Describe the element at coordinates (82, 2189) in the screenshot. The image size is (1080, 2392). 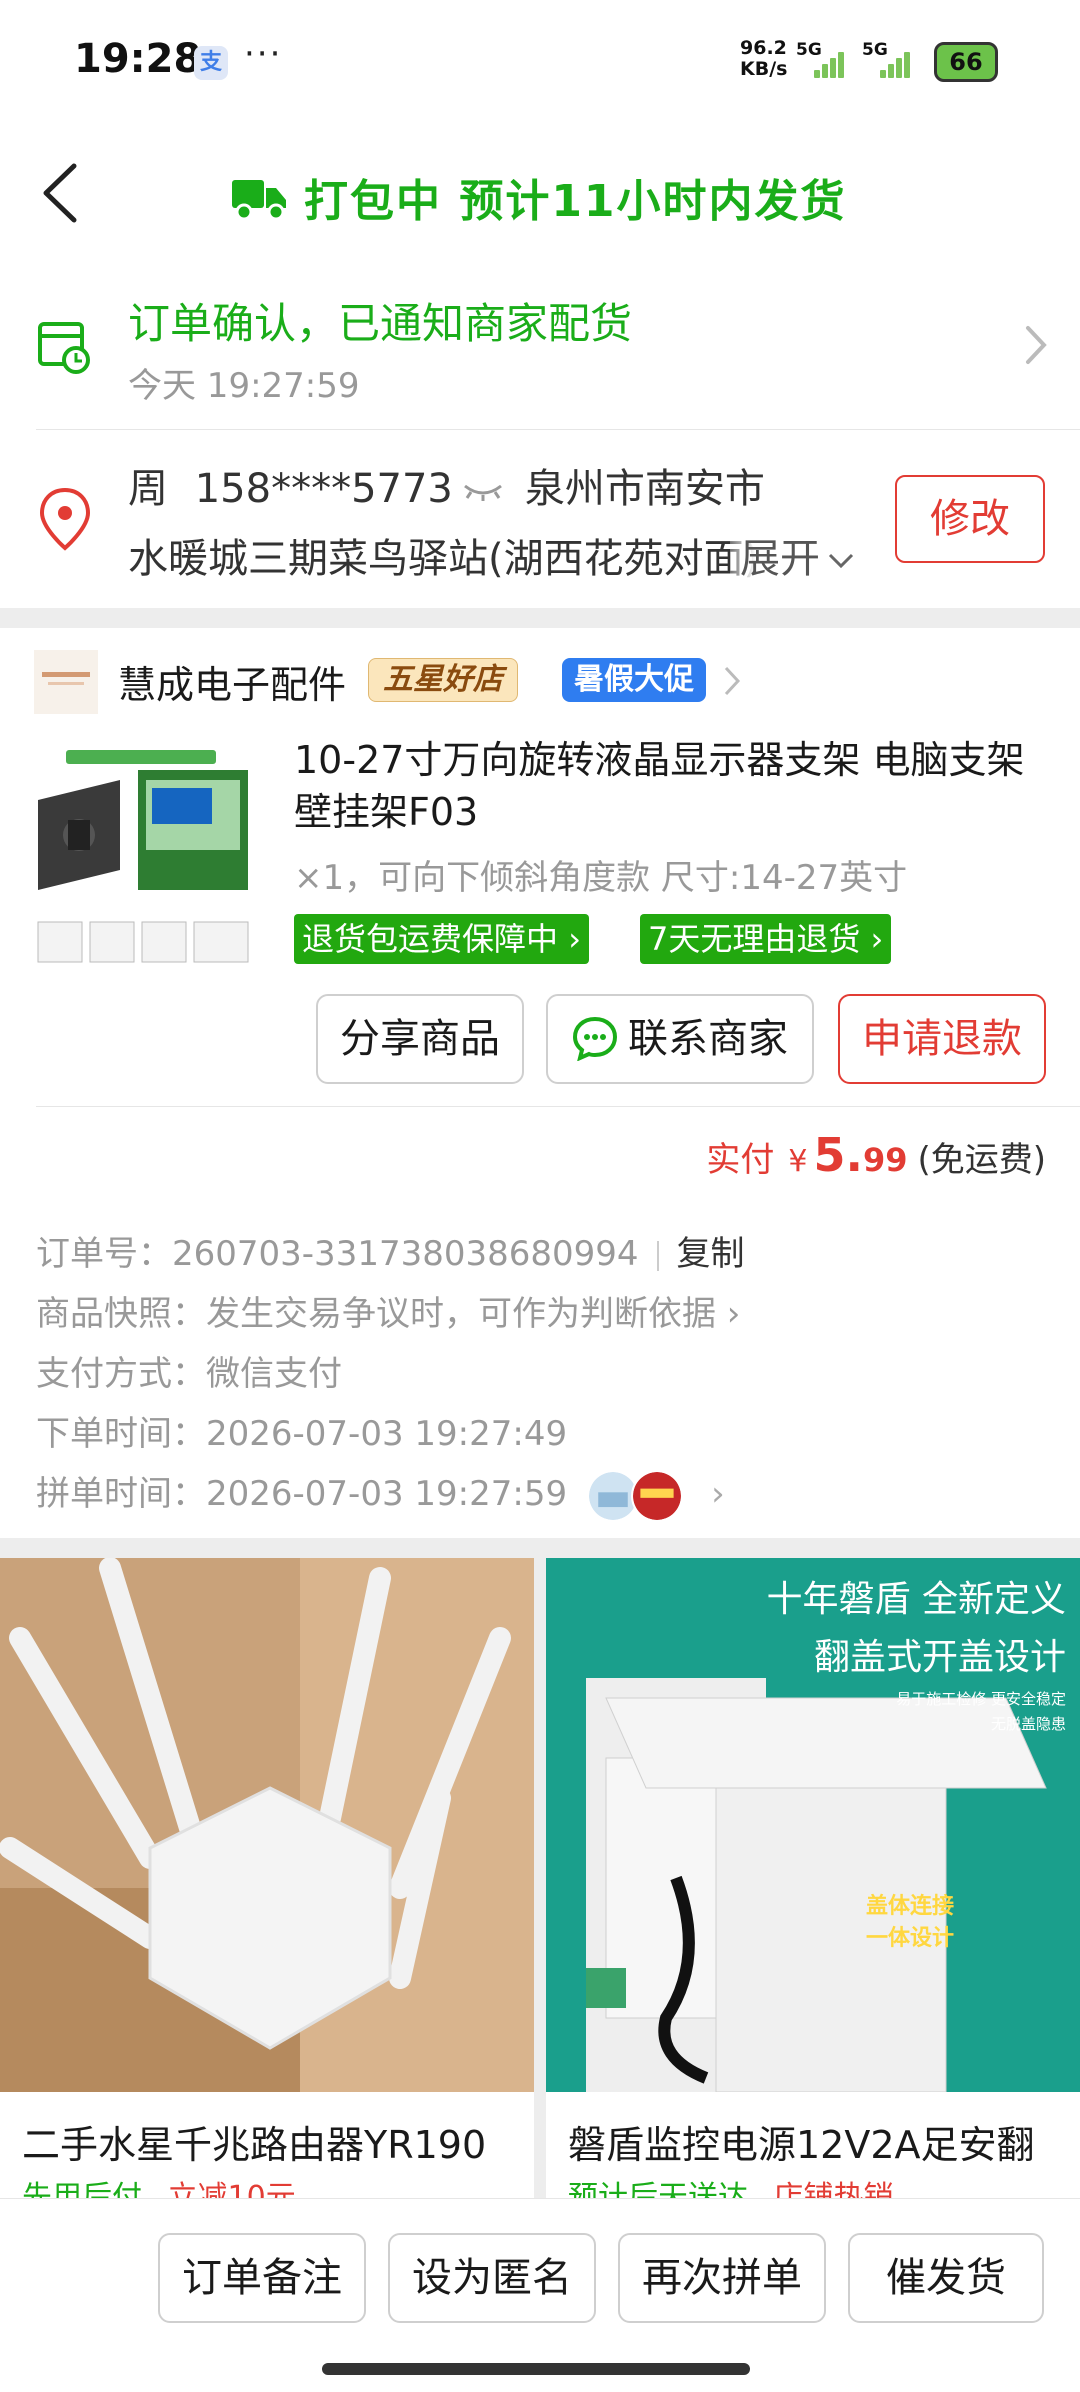
I see `pay-later-tag: 先用后付` at that location.